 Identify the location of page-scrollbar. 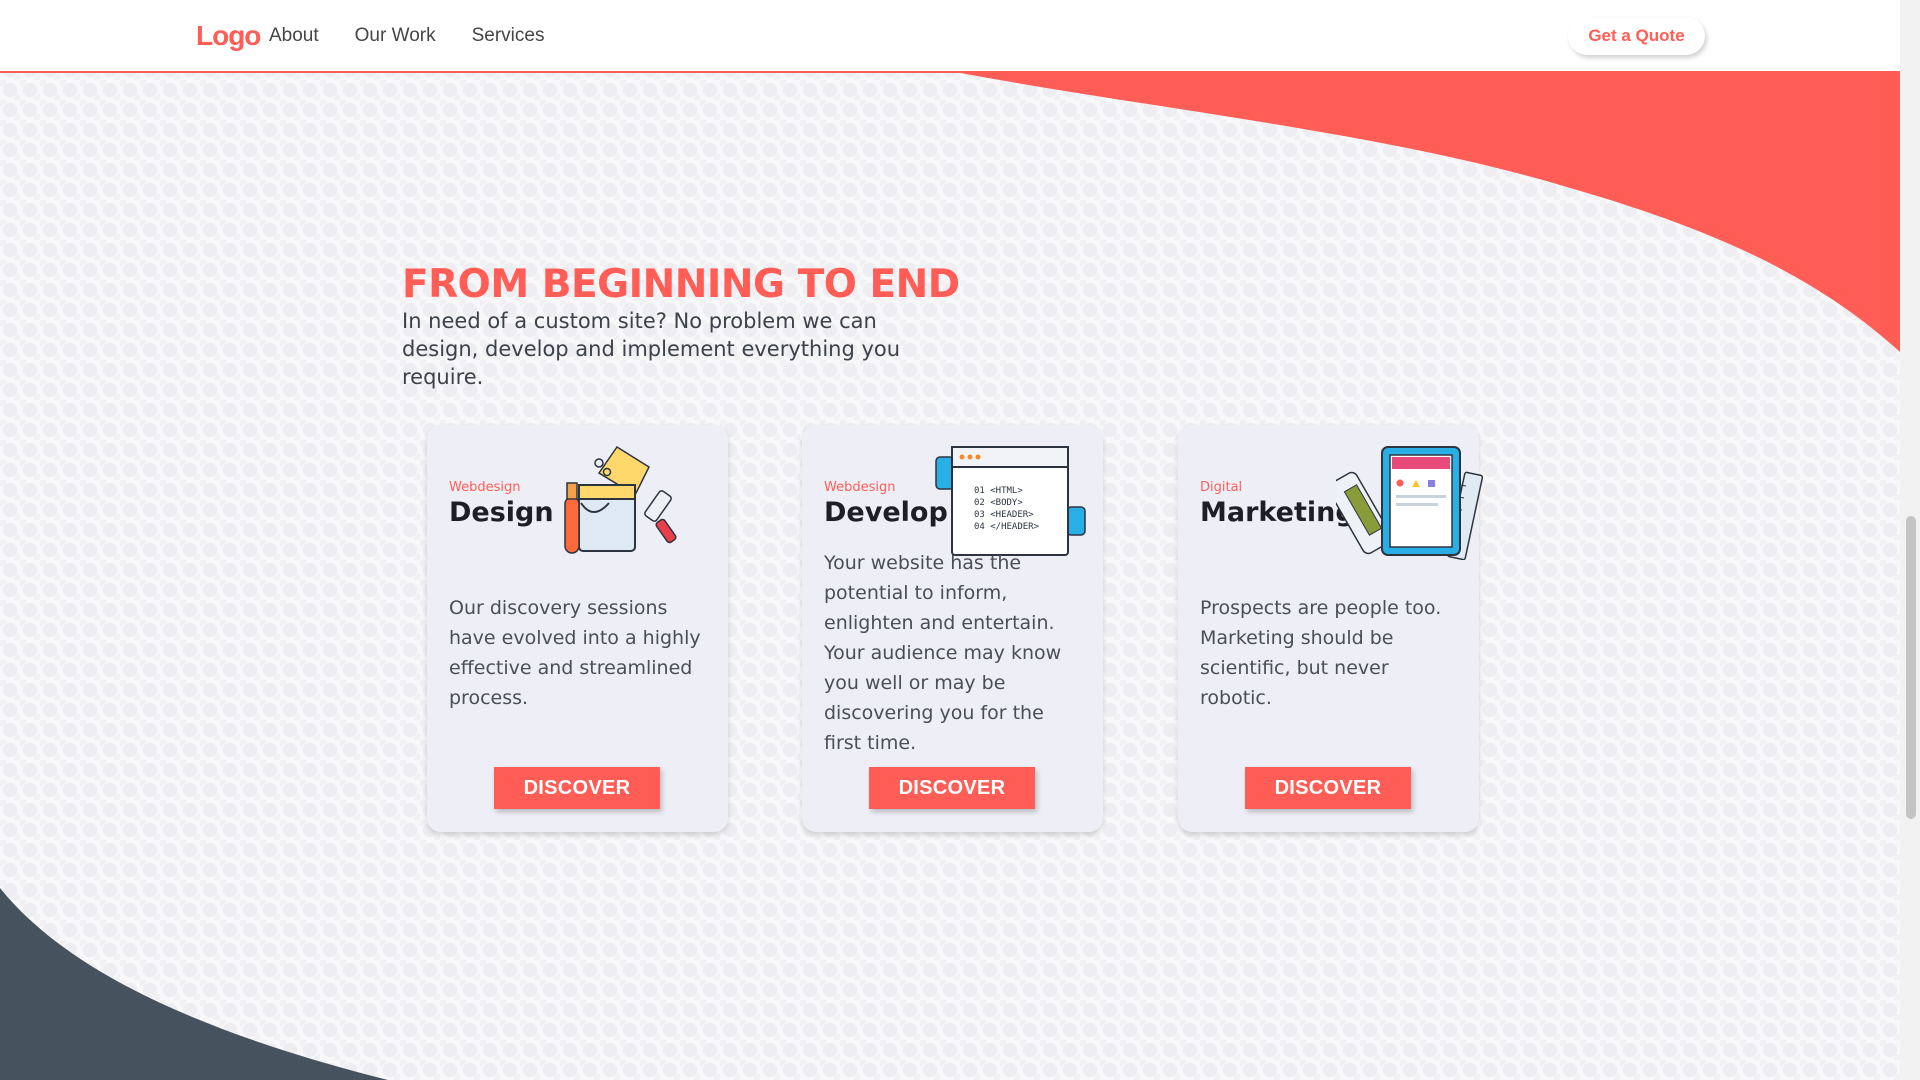
(1910, 540).